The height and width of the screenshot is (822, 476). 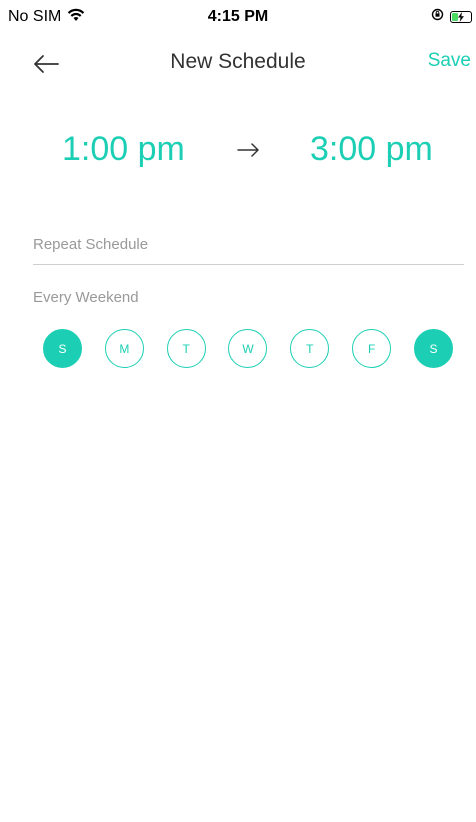 I want to click on start-time: 1:00 pm, so click(x=123, y=149).